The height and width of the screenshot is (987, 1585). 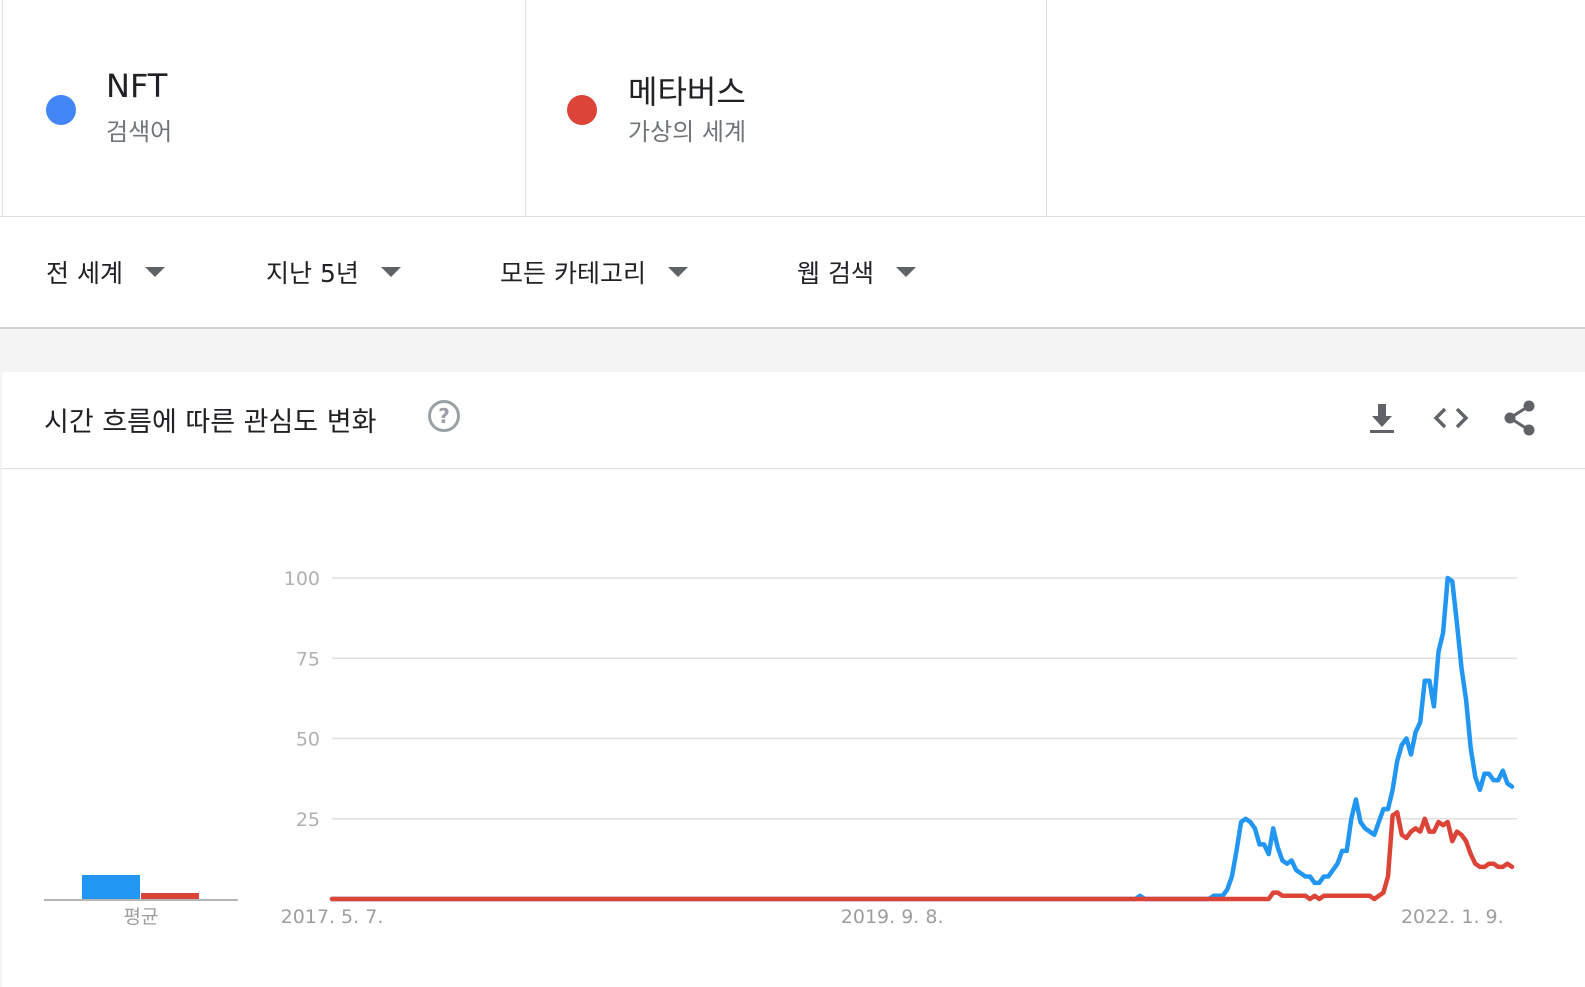 What do you see at coordinates (1315, 108) in the screenshot?
I see `add-term-slot` at bounding box center [1315, 108].